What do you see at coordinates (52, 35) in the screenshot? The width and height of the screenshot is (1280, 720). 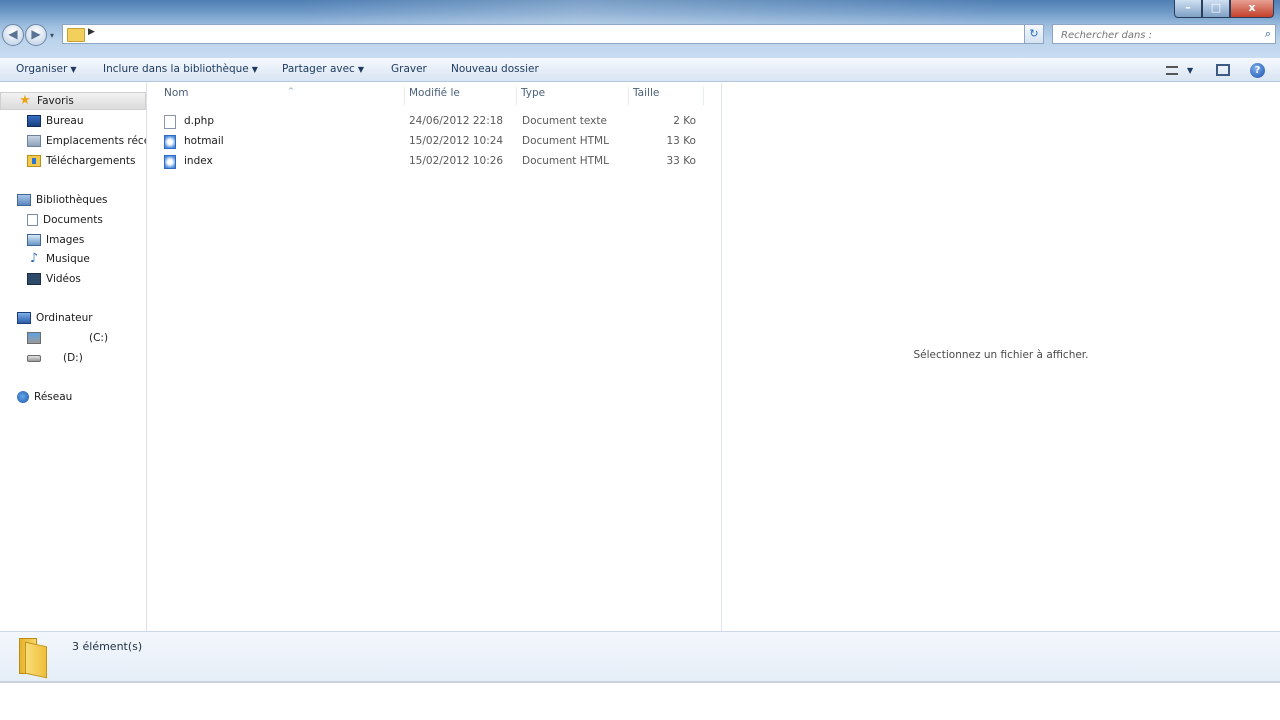 I see `recent-pages-dropdown: ▾` at bounding box center [52, 35].